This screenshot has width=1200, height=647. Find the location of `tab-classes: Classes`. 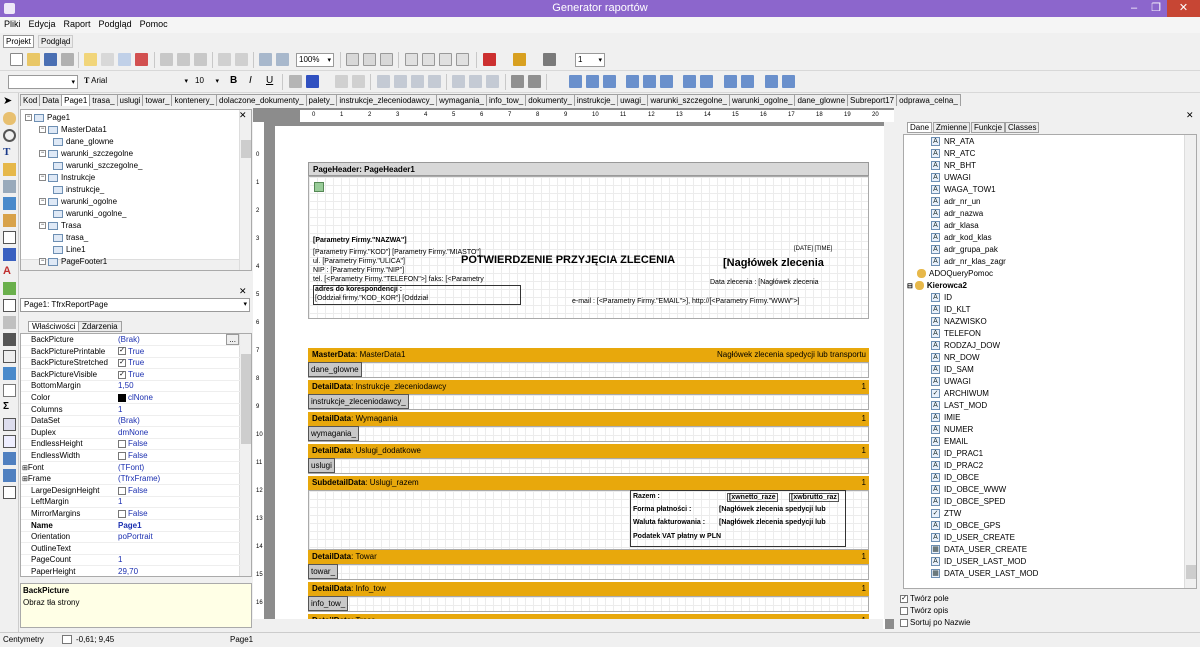

tab-classes: Classes is located at coordinates (1022, 127).